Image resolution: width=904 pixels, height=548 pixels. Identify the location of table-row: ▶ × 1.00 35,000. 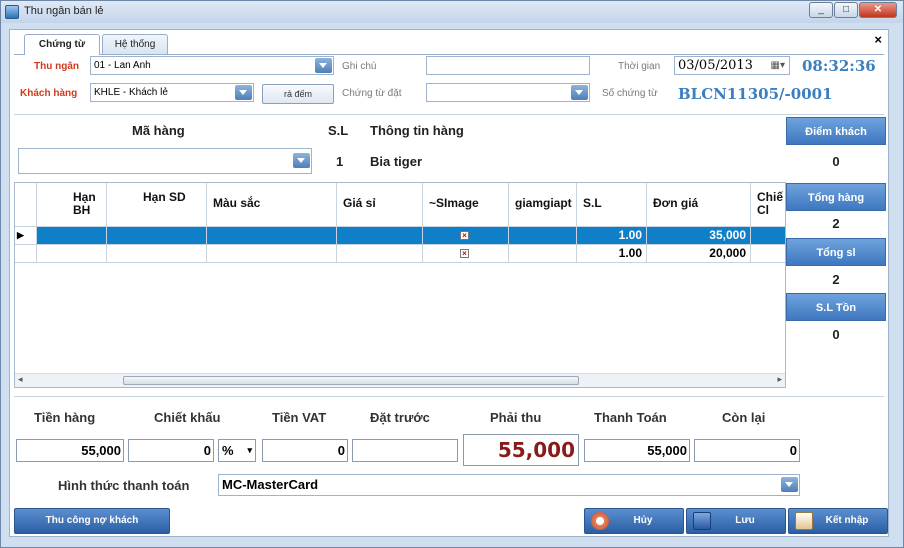
(400, 236).